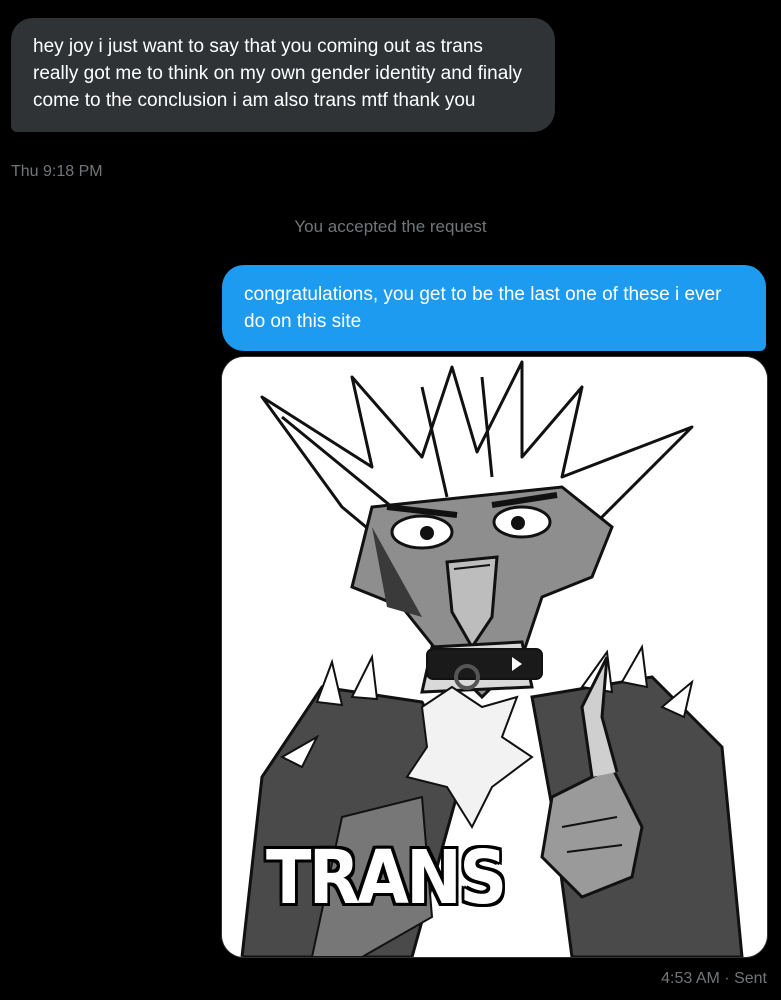 The height and width of the screenshot is (1000, 781). What do you see at coordinates (386, 878) in the screenshot?
I see `meme-caption-text: TRANS` at bounding box center [386, 878].